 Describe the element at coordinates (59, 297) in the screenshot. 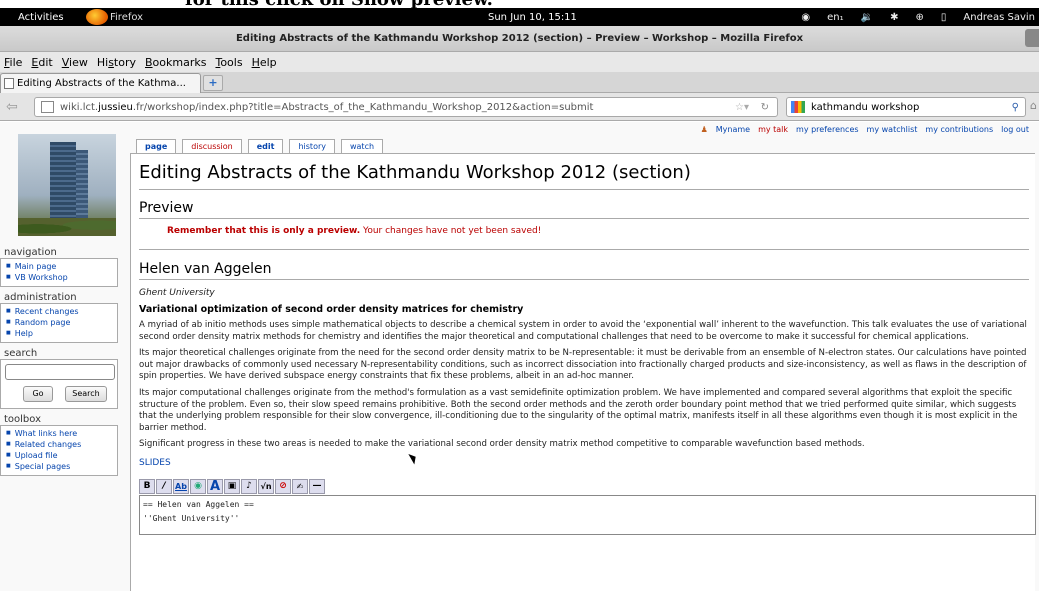

I see `administration-heading: administration` at that location.